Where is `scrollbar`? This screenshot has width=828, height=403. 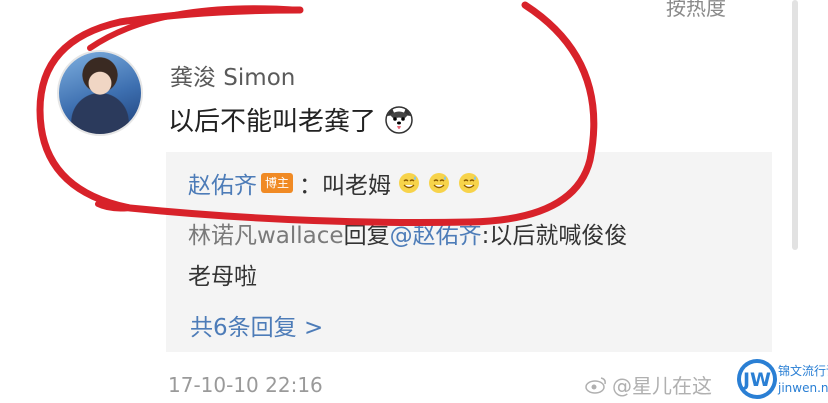 scrollbar is located at coordinates (795, 125).